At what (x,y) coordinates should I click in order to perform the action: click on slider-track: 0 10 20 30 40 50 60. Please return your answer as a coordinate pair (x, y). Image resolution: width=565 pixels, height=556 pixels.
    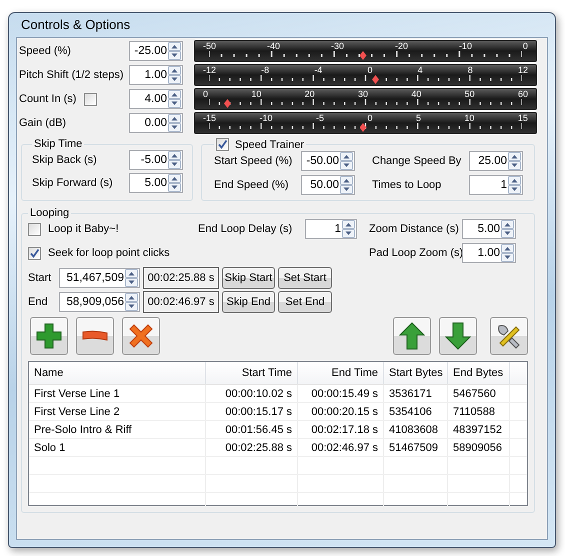
    Looking at the image, I should click on (365, 99).